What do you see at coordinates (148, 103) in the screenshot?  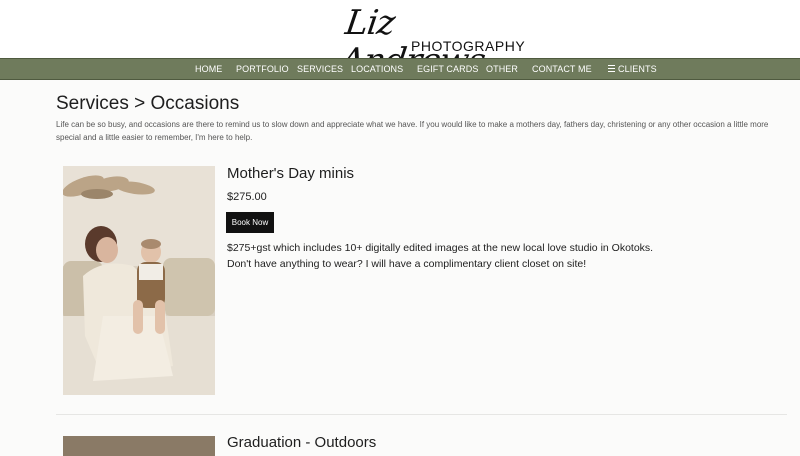 I see `page-title: Services > Occasions` at bounding box center [148, 103].